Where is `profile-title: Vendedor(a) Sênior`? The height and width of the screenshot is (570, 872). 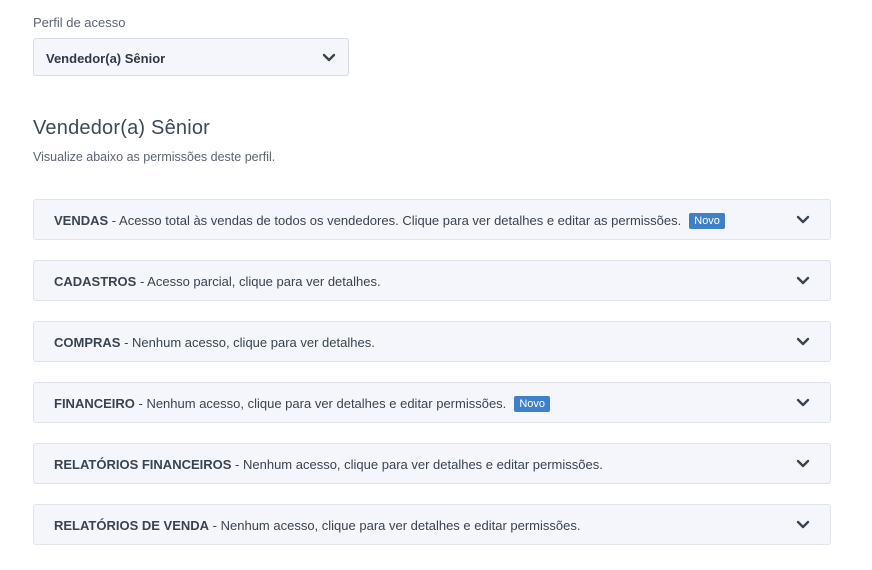 profile-title: Vendedor(a) Sênior is located at coordinates (122, 128).